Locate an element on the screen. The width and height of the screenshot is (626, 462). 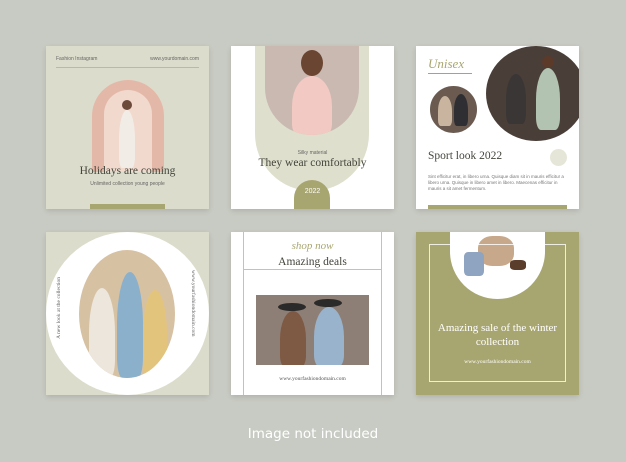
frame-line is located at coordinates (312, 269).